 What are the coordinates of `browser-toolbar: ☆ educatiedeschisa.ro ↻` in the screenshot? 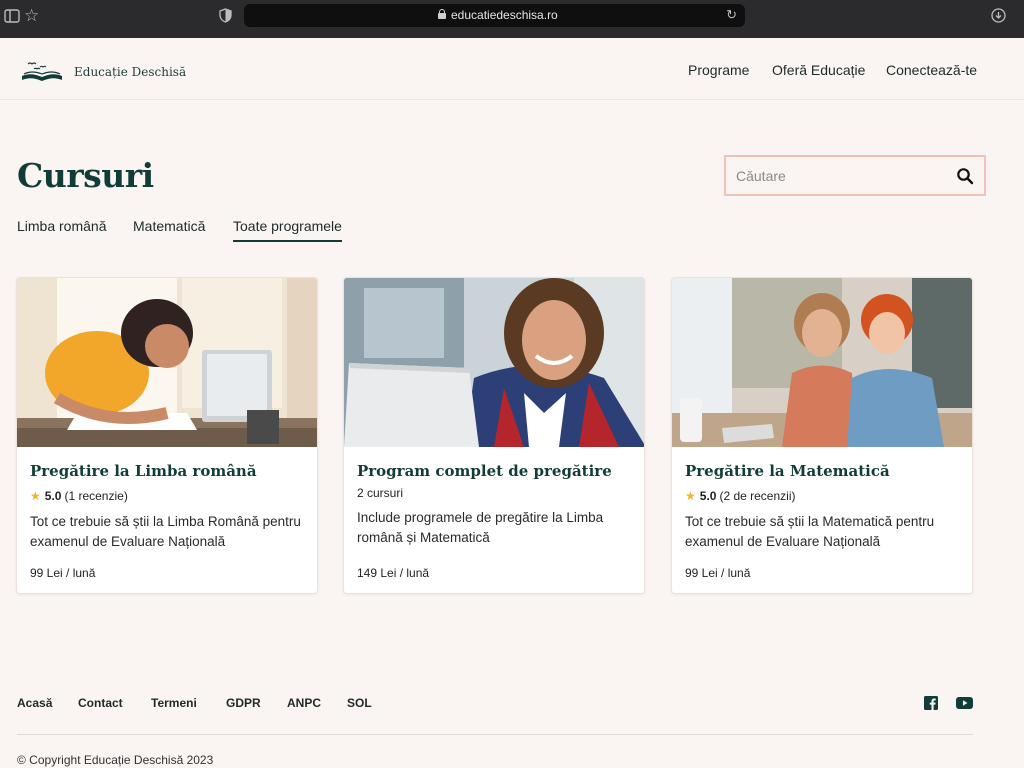 It's located at (512, 19).